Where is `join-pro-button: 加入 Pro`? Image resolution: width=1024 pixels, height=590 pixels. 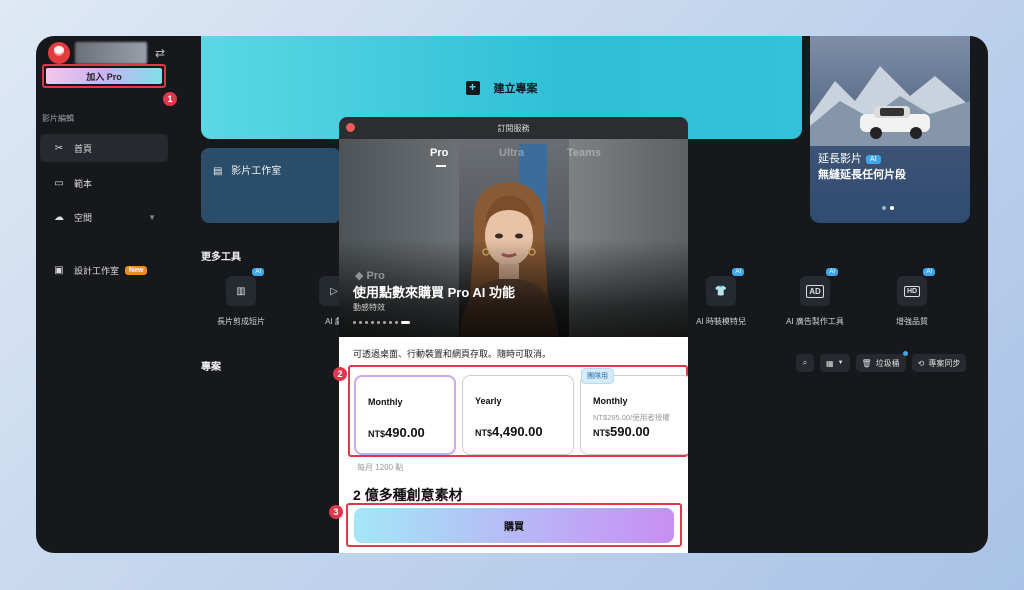
join-pro-button: 加入 Pro is located at coordinates (104, 76).